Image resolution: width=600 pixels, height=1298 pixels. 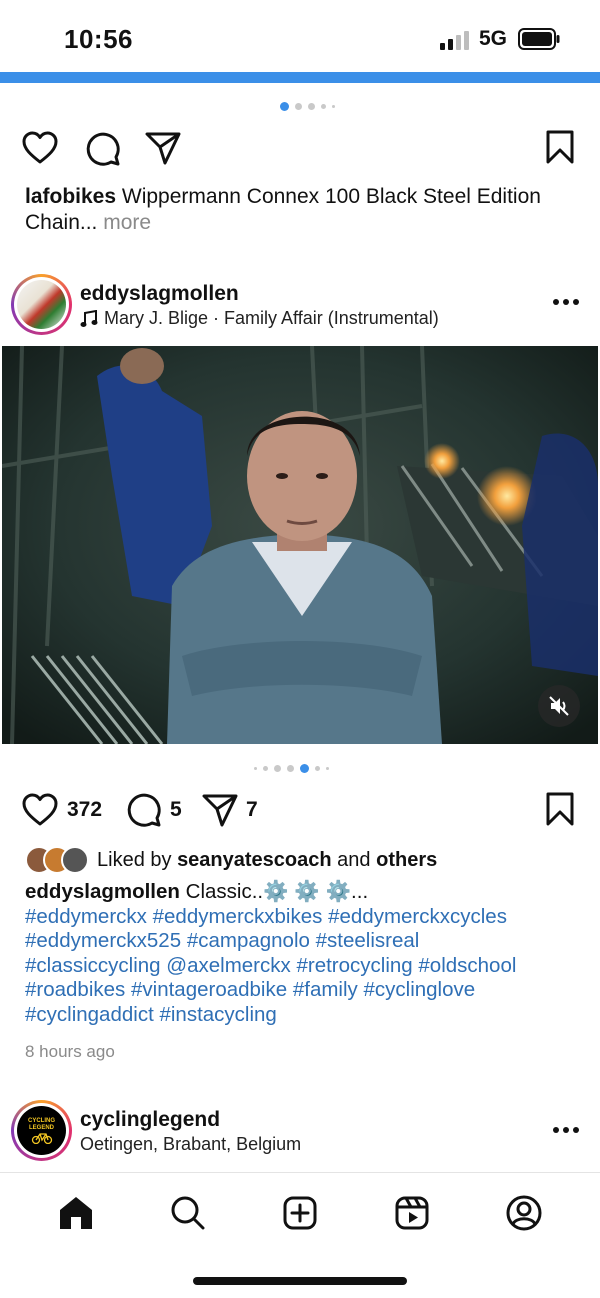 I want to click on search-icon, so click(x=188, y=1212).